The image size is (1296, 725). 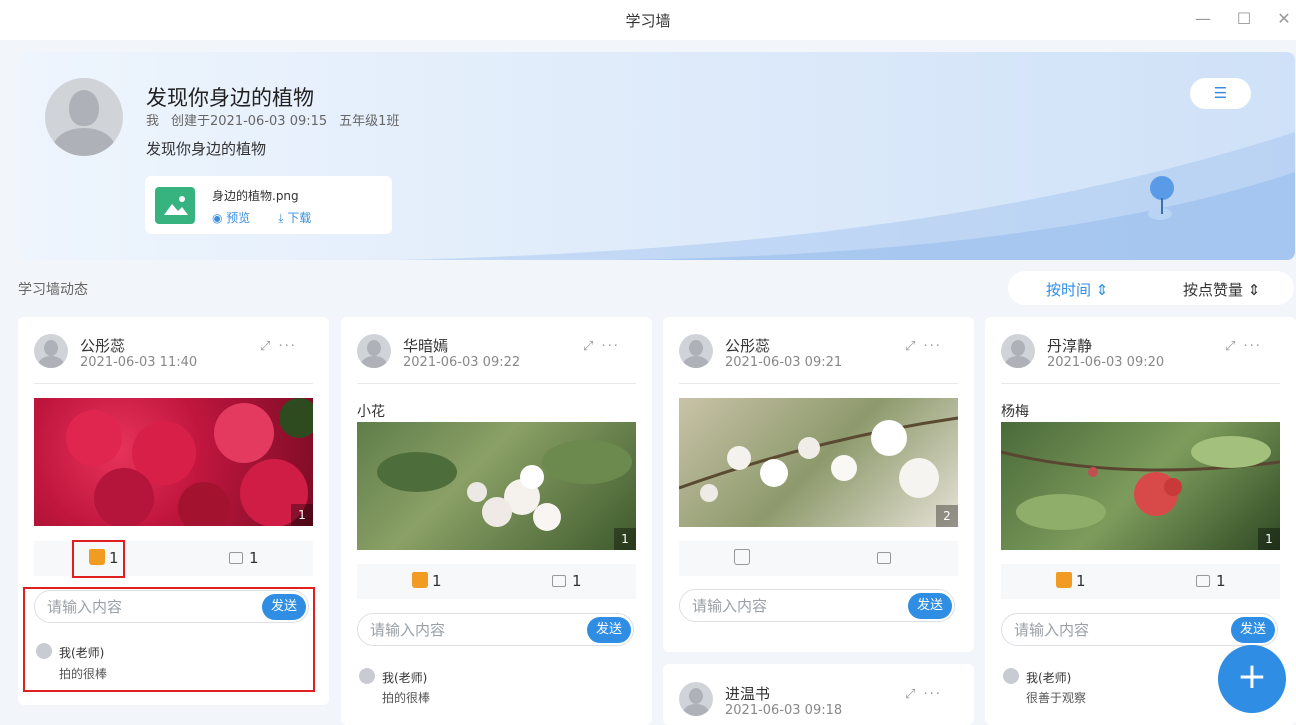 I want to click on post-caption: 小花, so click(x=371, y=412).